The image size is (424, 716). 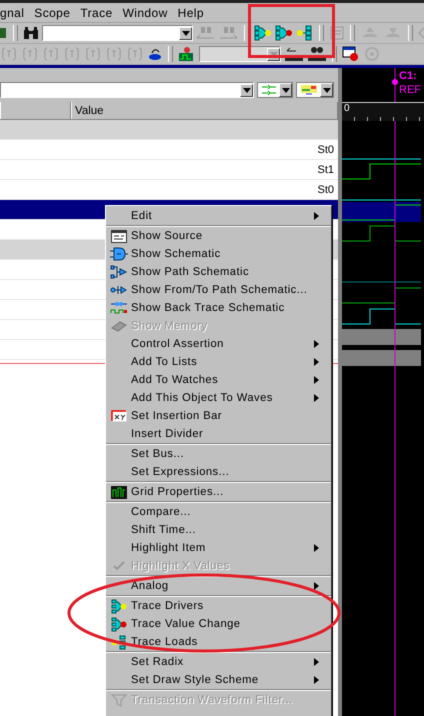 I want to click on ruler-label: 0, so click(x=347, y=108).